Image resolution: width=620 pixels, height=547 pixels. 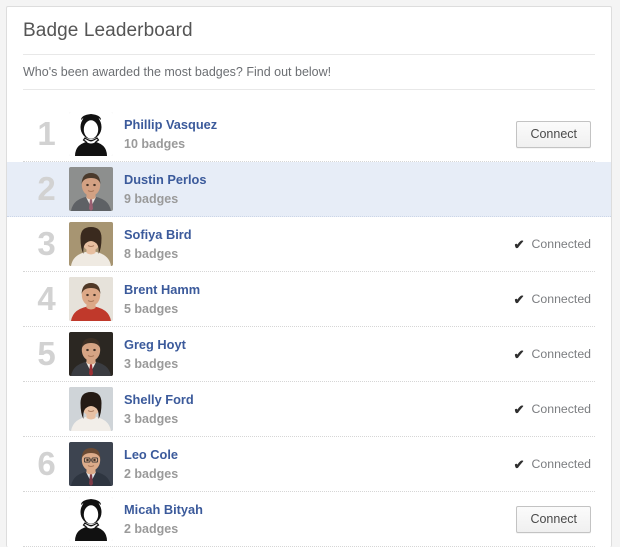 I want to click on person-info: Micah Bityah 2 badges, so click(x=297, y=519).